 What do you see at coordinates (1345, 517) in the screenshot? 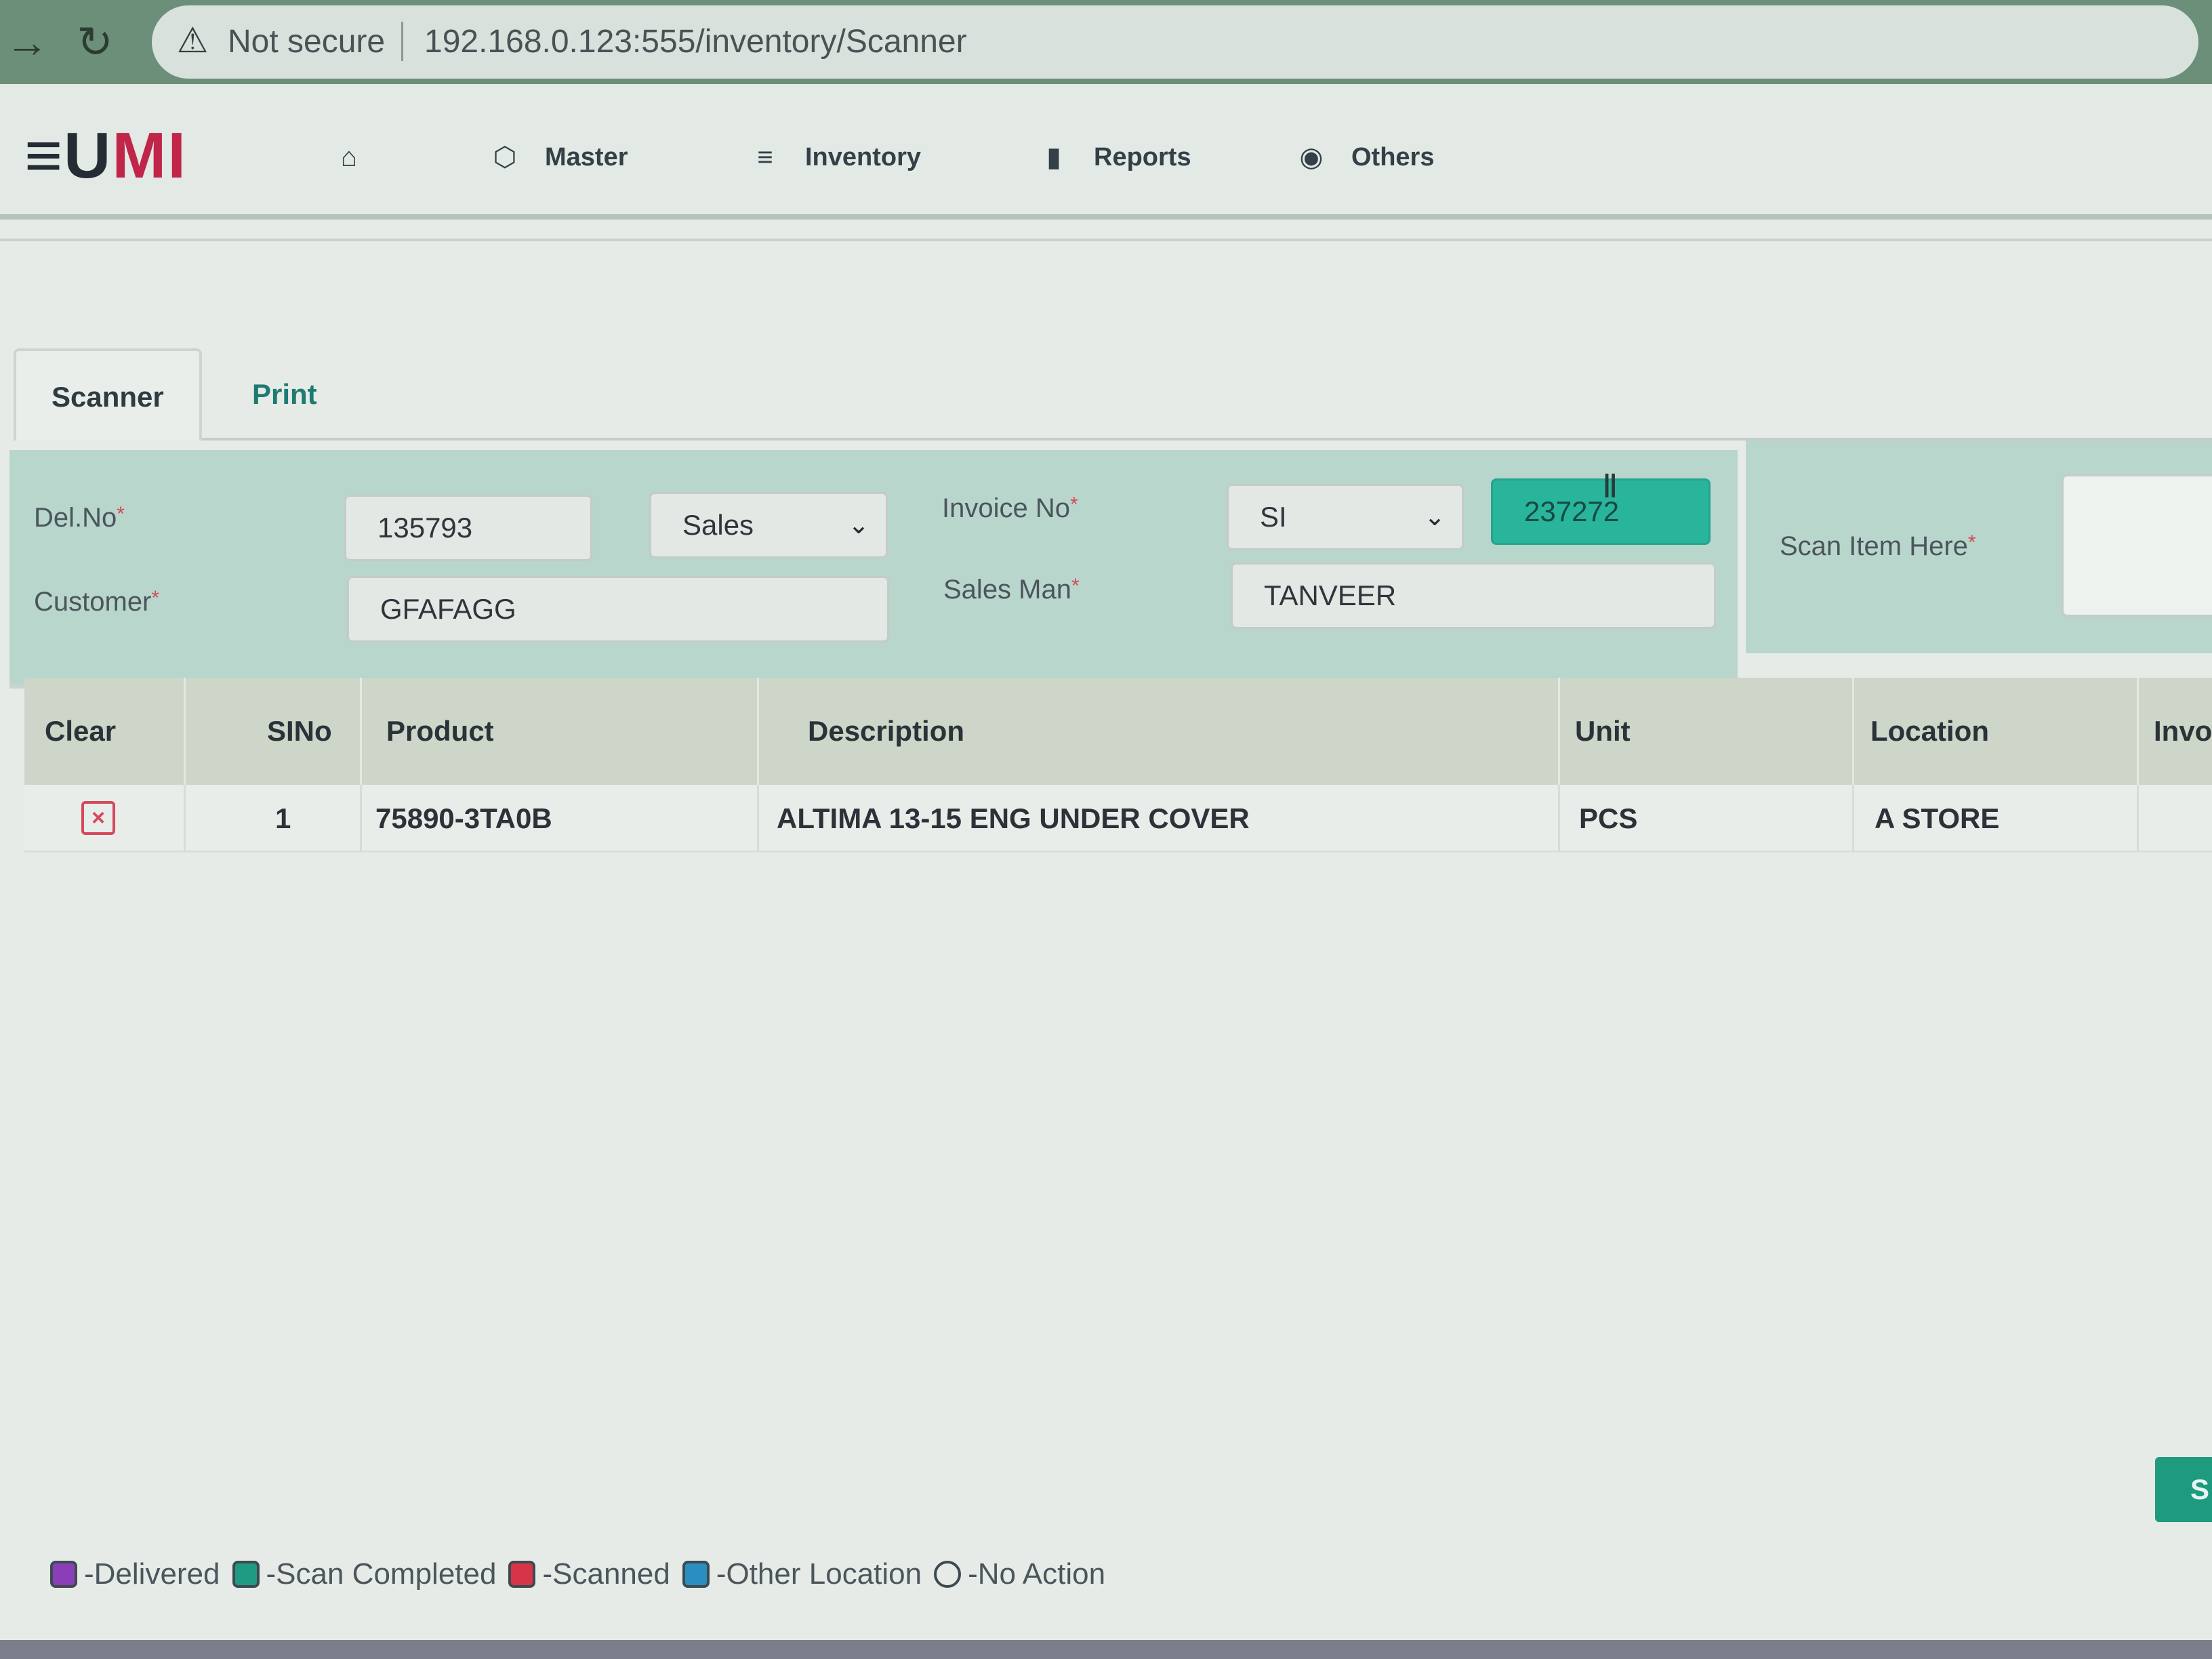
I see `invoice-prefix-select: SI ⌄` at bounding box center [1345, 517].